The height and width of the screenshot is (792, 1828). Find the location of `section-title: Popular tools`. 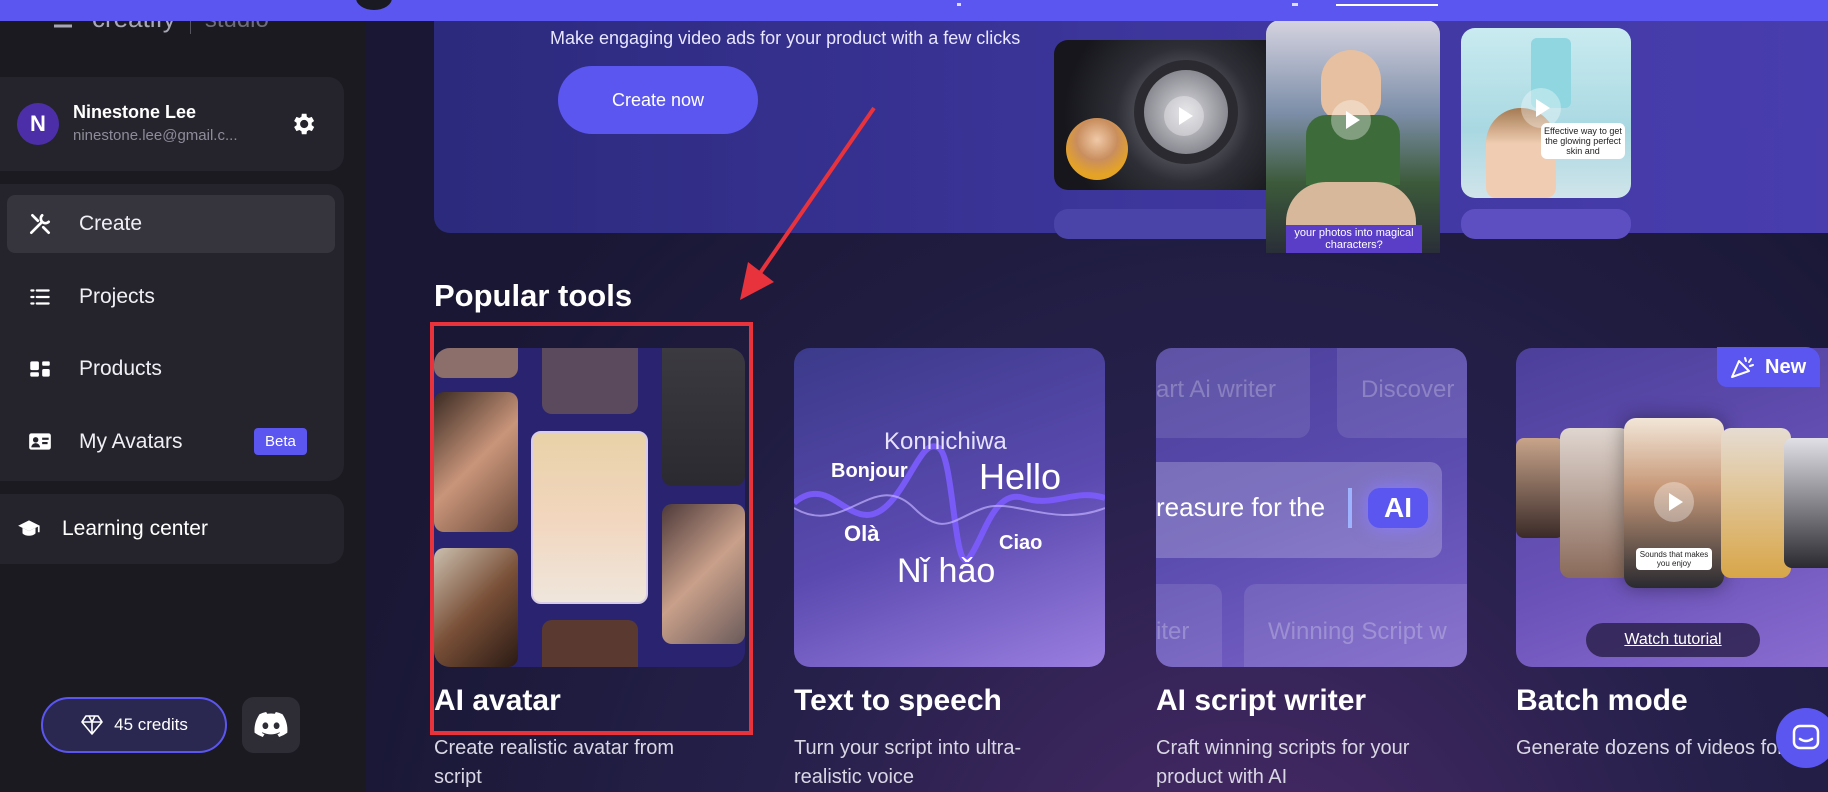

section-title: Popular tools is located at coordinates (533, 295).